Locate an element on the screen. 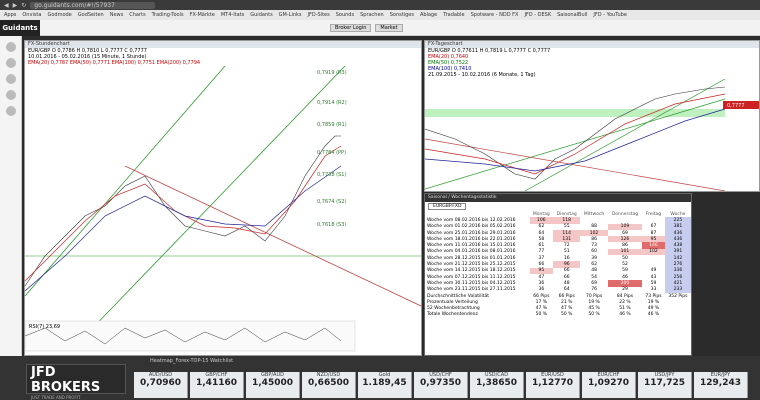  ticker-tile: GBP/AUD 1,45000 is located at coordinates (273, 385).